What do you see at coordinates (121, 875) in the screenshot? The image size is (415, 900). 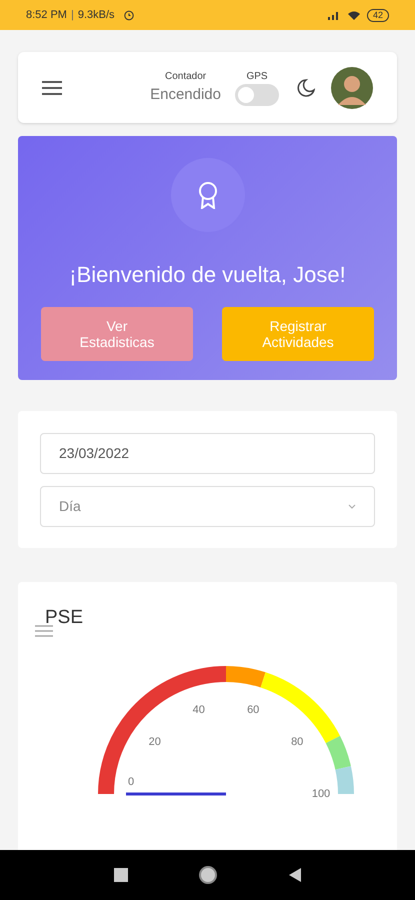 I see `recent-apps-icon` at bounding box center [121, 875].